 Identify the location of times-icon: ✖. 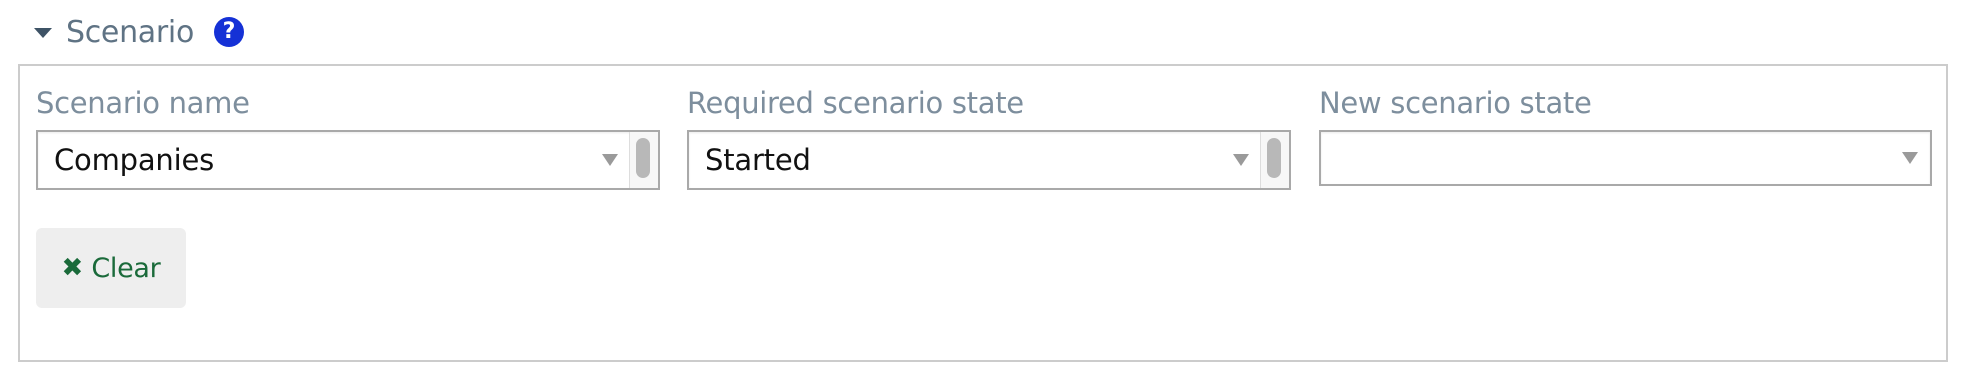
(72, 268).